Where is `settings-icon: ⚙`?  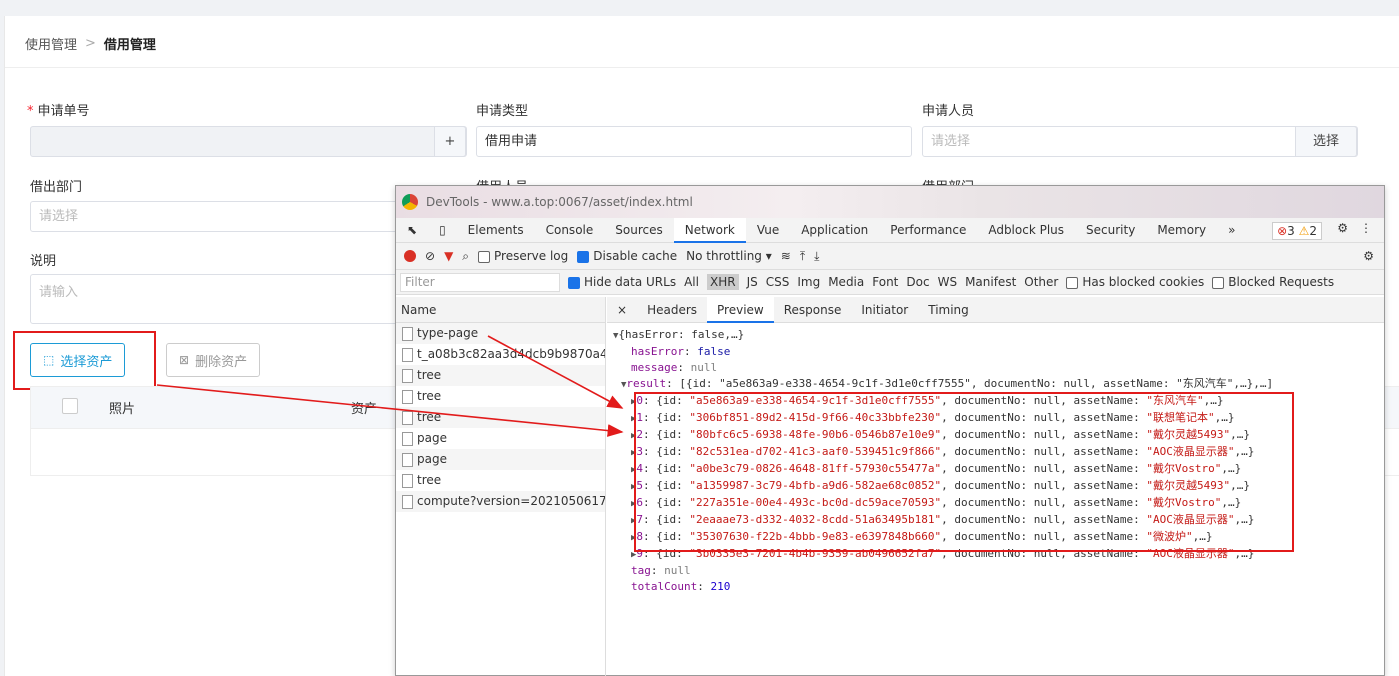 settings-icon: ⚙ is located at coordinates (1342, 228).